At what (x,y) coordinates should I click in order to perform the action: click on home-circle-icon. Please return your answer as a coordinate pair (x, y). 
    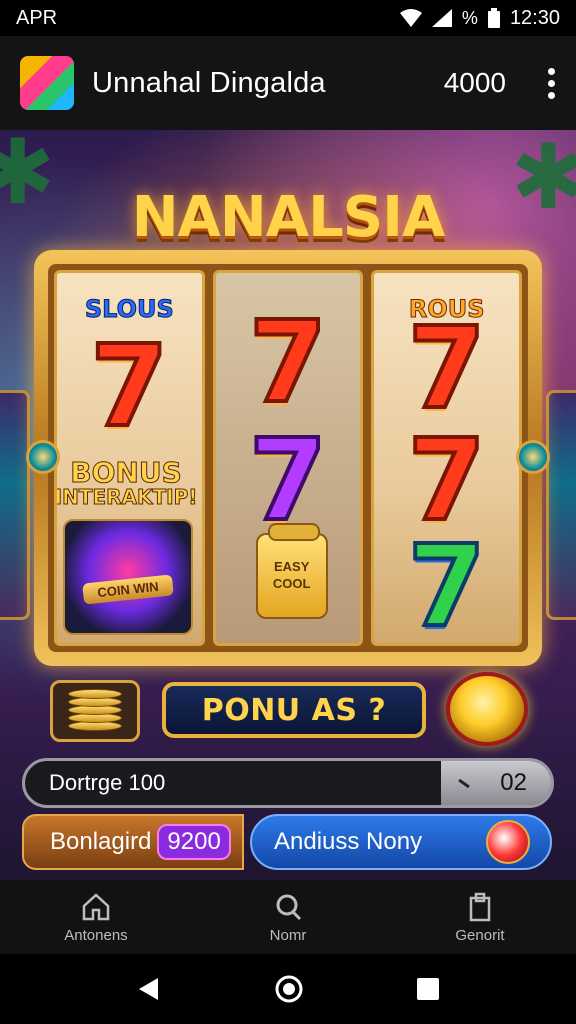
    Looking at the image, I should click on (289, 989).